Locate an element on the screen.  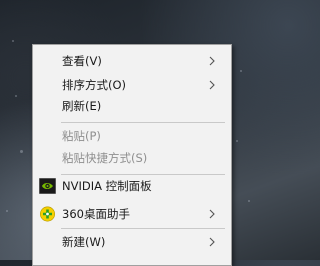
nvidia-icon is located at coordinates (47, 186).